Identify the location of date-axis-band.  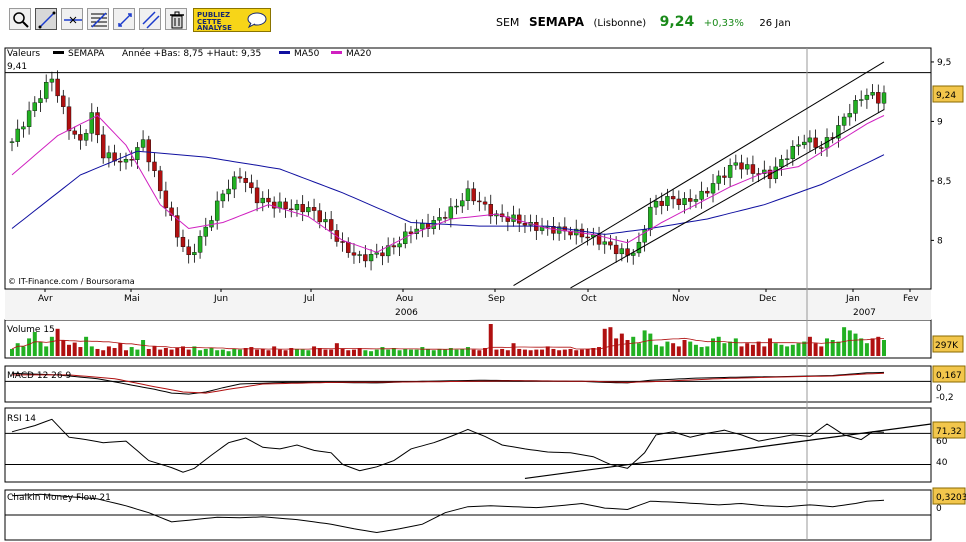
(468, 304).